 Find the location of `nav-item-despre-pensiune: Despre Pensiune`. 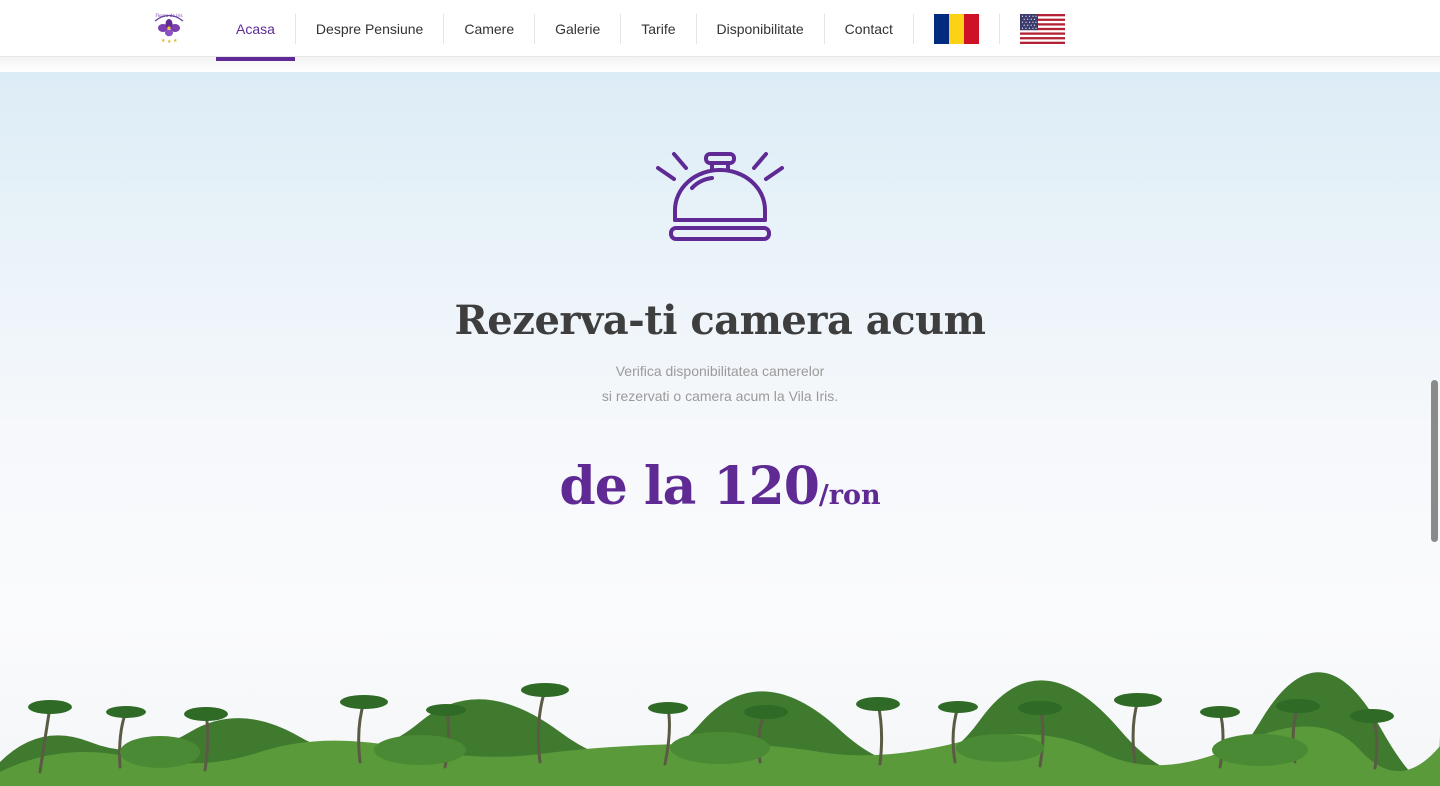

nav-item-despre-pensiune: Despre Pensiune is located at coordinates (369, 28).